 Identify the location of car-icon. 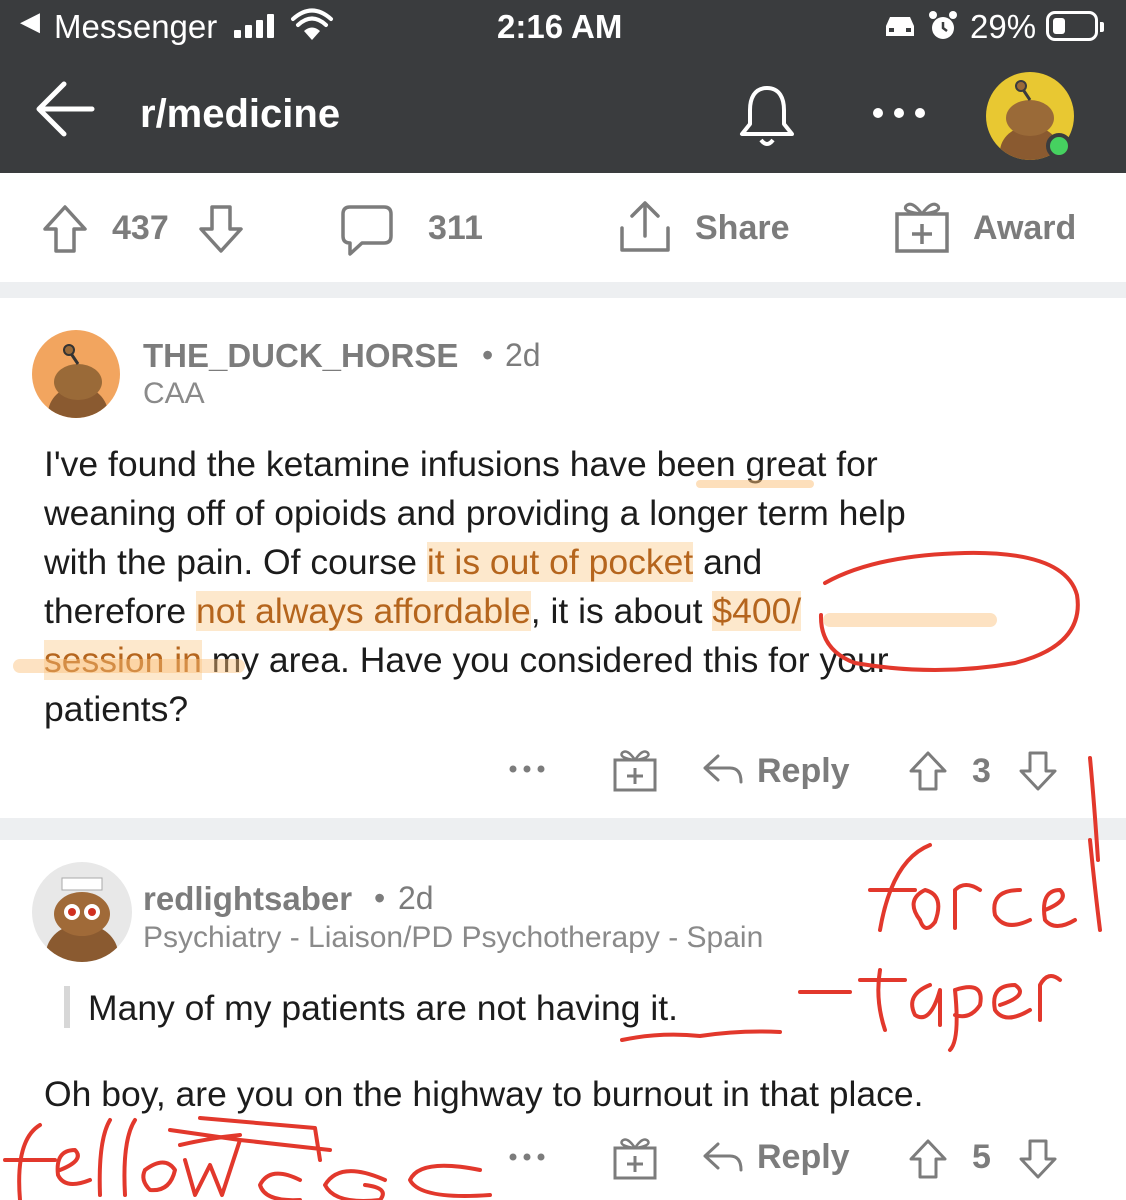
(900, 26).